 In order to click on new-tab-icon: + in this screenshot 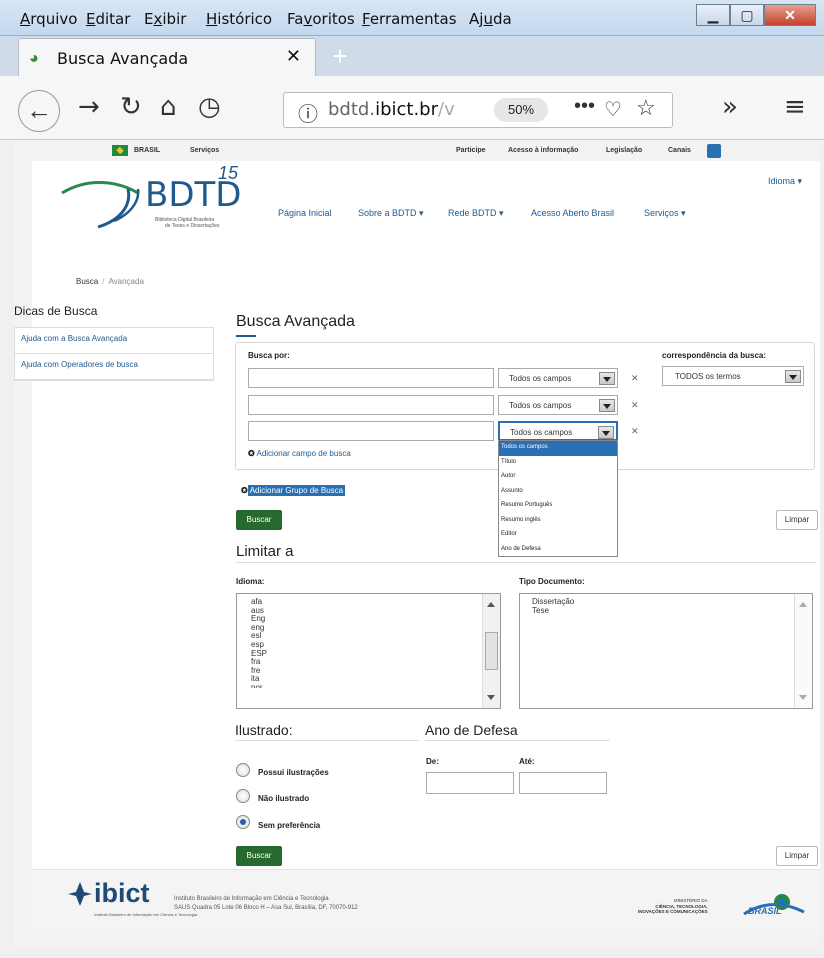, I will do `click(340, 57)`.